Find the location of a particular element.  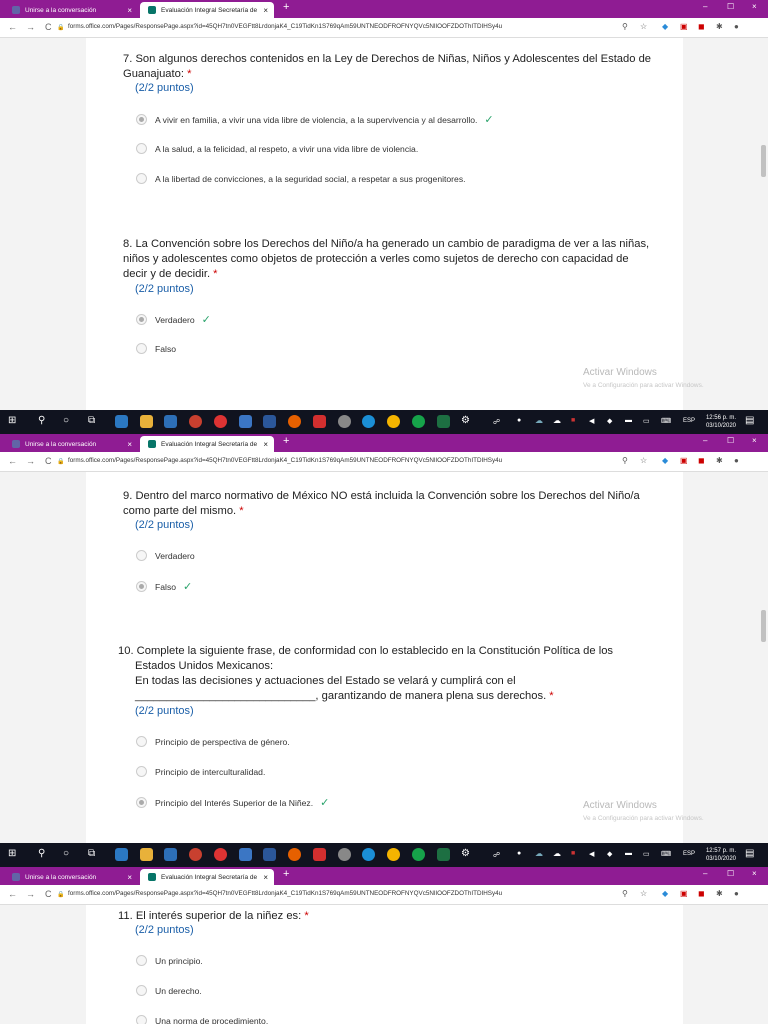

tray-icon: ▭ is located at coordinates (646, 854).